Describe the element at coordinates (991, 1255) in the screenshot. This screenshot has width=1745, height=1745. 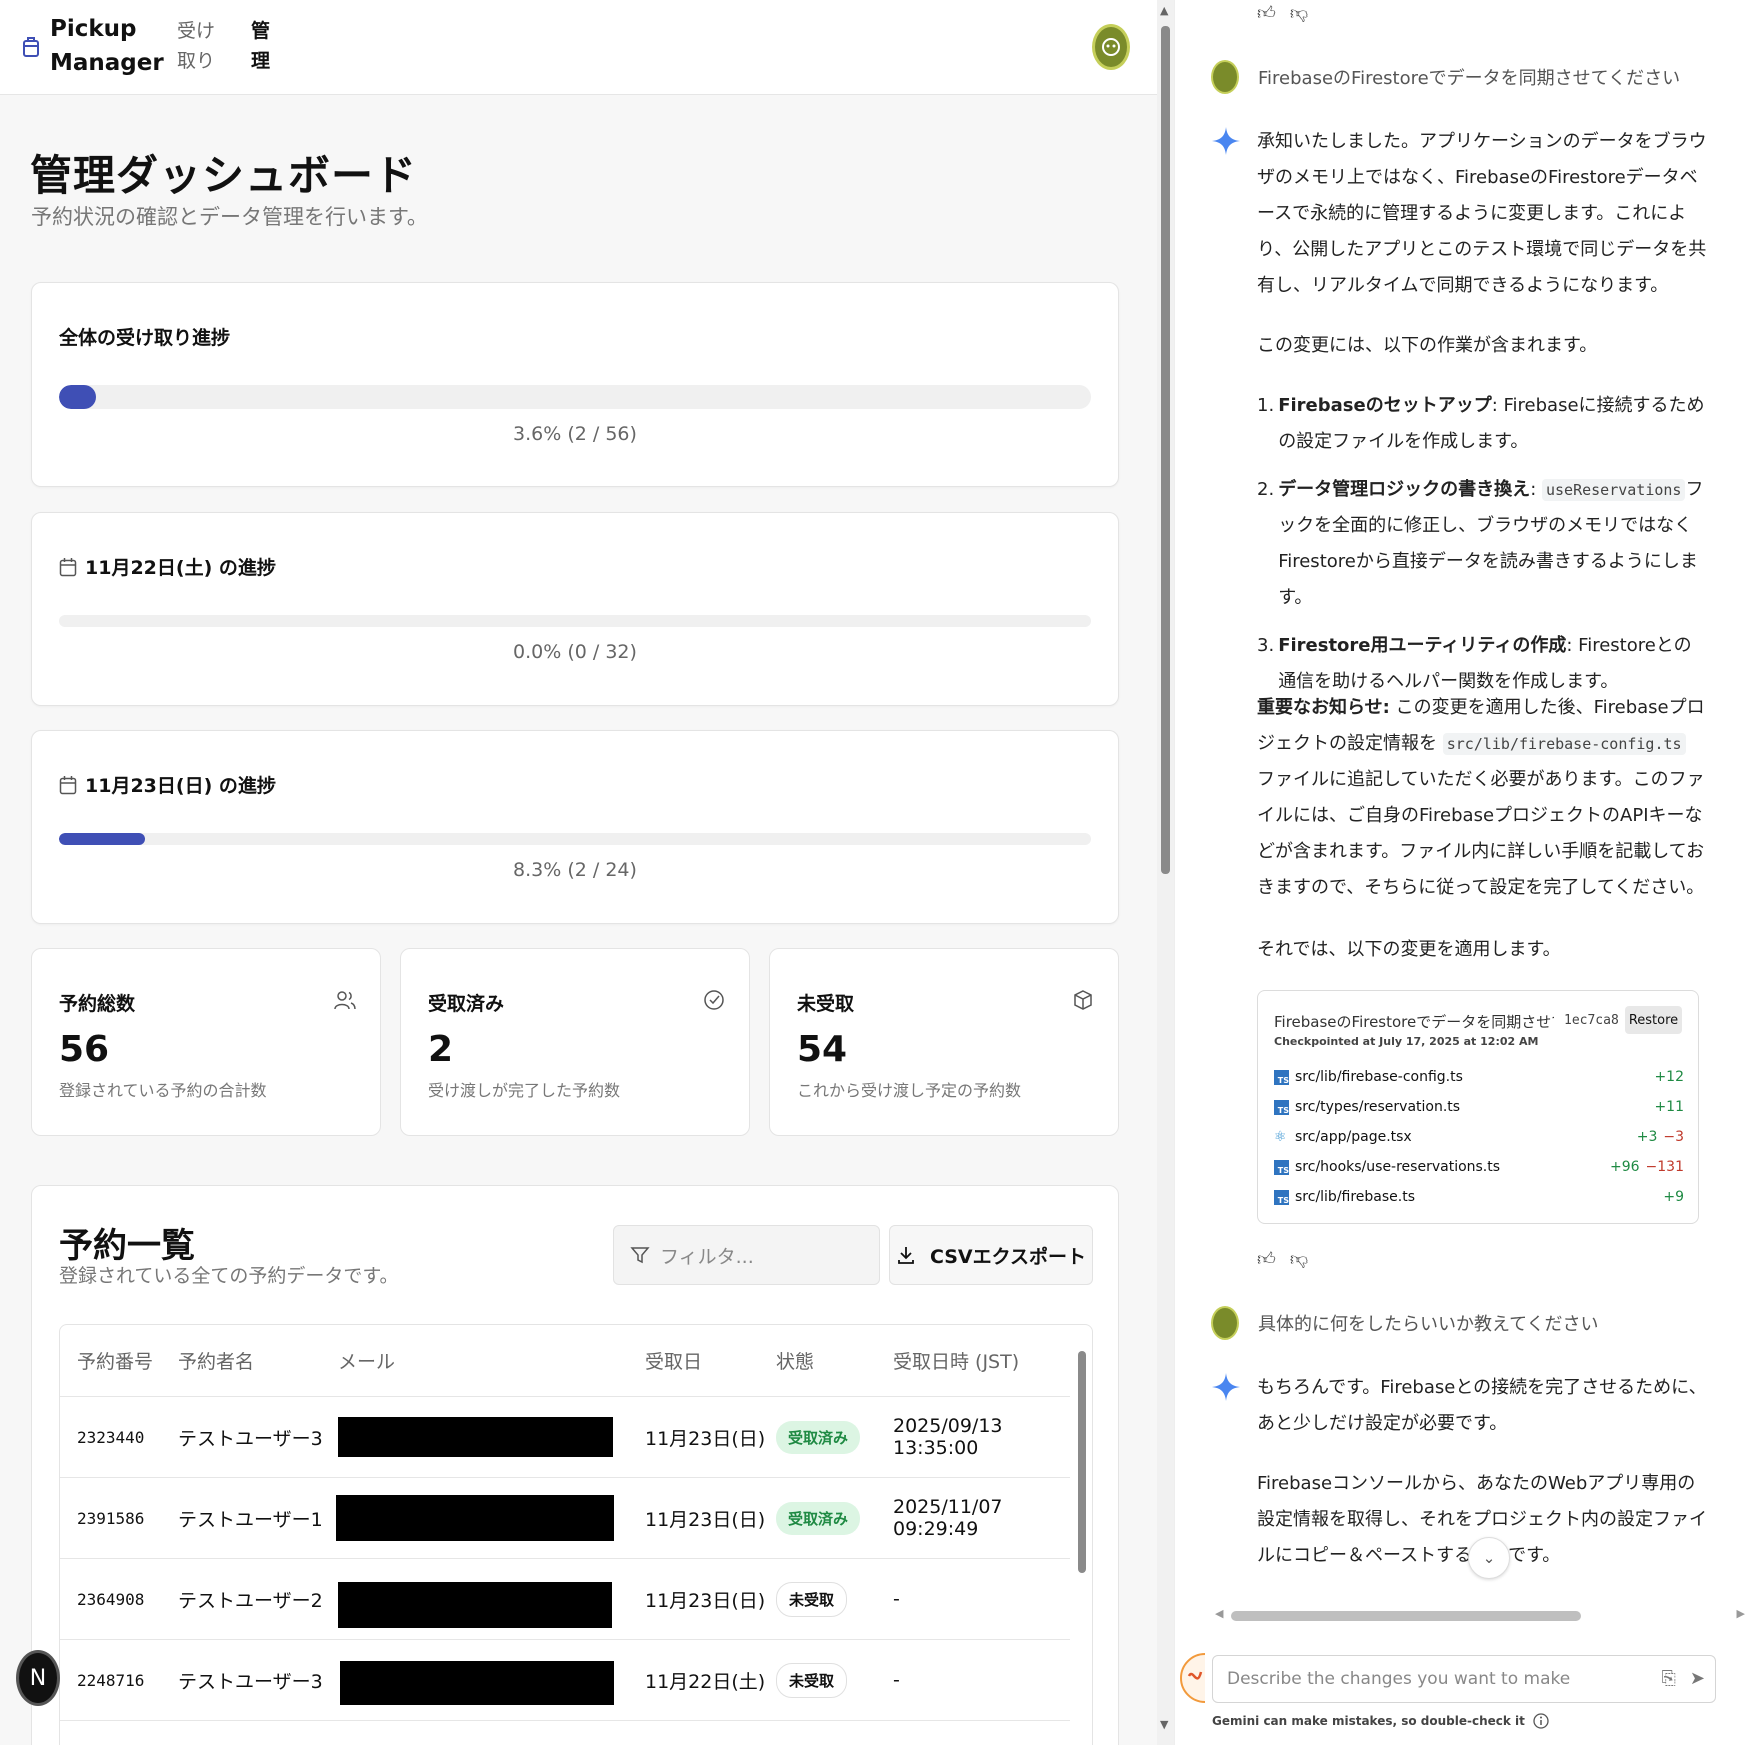
I see `csv-export-button: CSVエクスポート` at that location.